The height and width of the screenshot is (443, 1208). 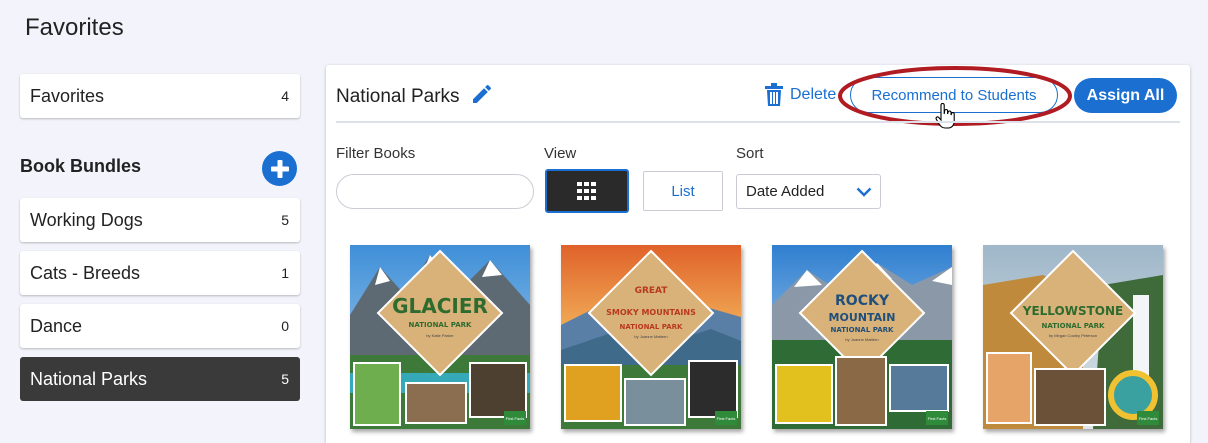 I want to click on book-title-line1: GREAT, so click(x=652, y=291).